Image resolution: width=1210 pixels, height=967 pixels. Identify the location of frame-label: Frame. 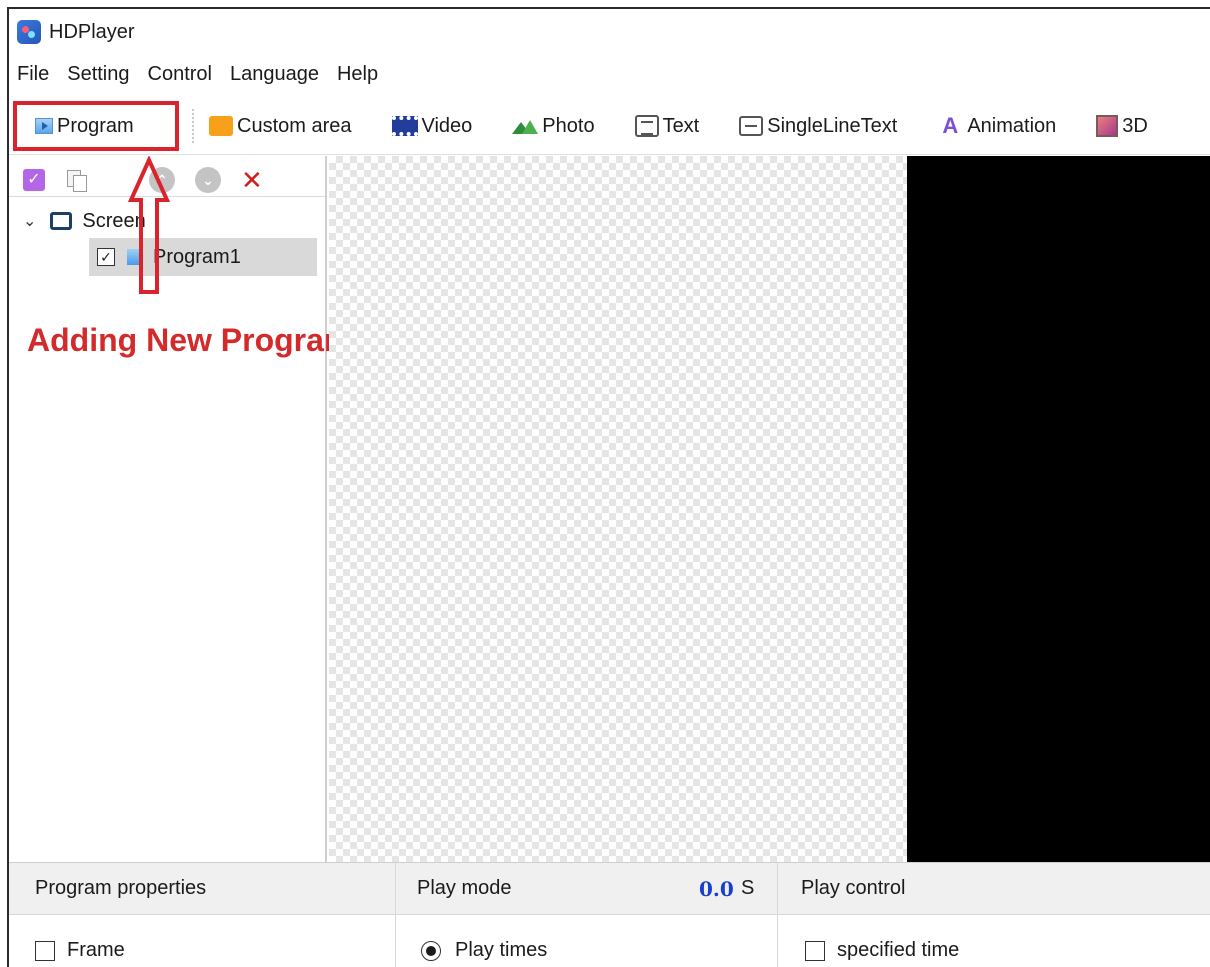
(96, 950).